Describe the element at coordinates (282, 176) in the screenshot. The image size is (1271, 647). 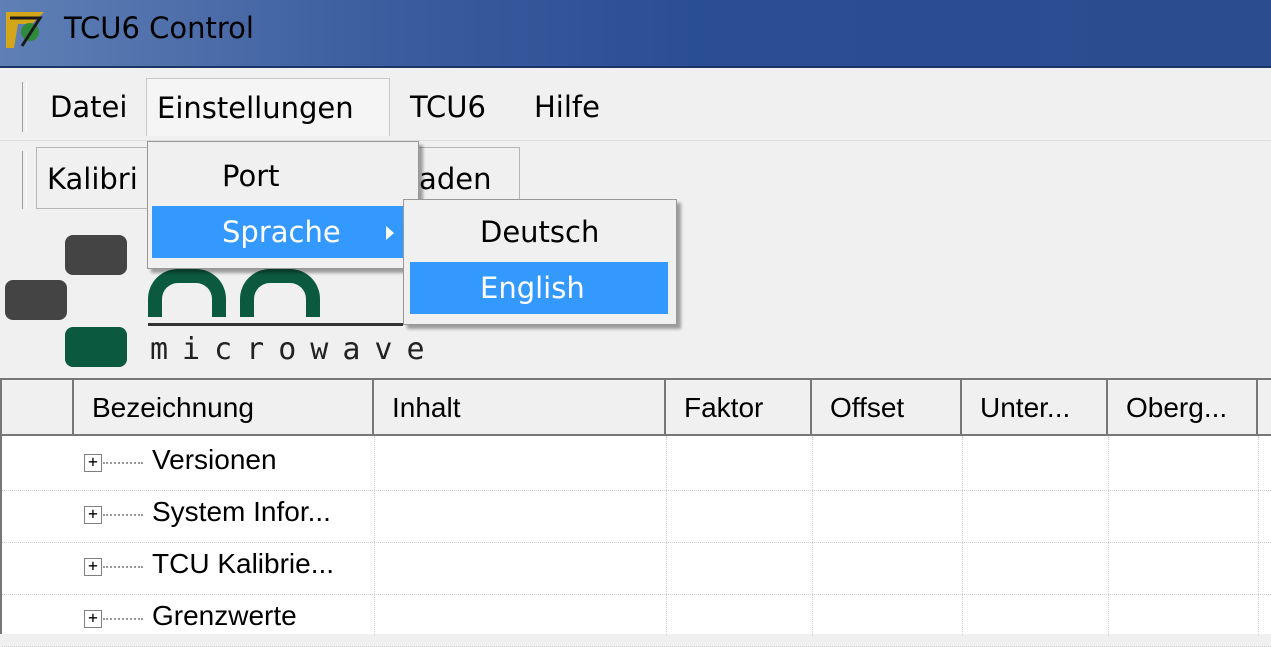
I see `menu-item-port: Port` at that location.